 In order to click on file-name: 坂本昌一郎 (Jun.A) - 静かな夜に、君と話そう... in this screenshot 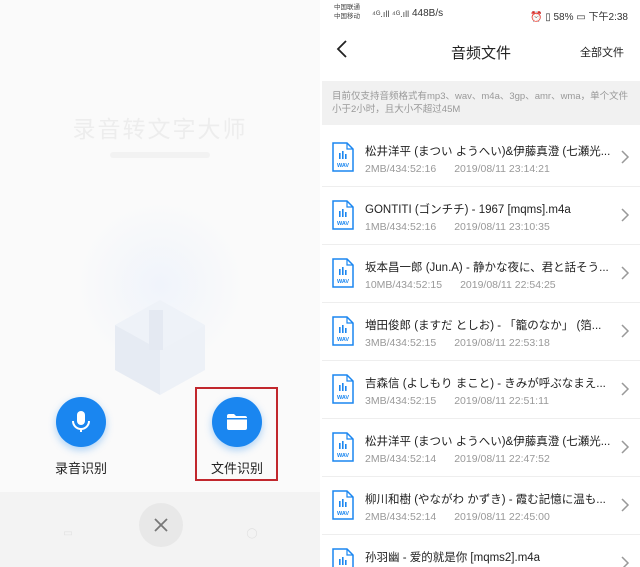, I will do `click(487, 268)`.